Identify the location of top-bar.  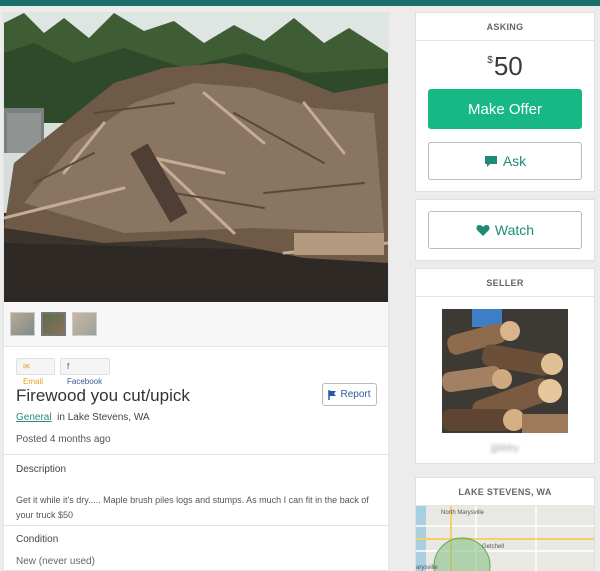
(300, 3).